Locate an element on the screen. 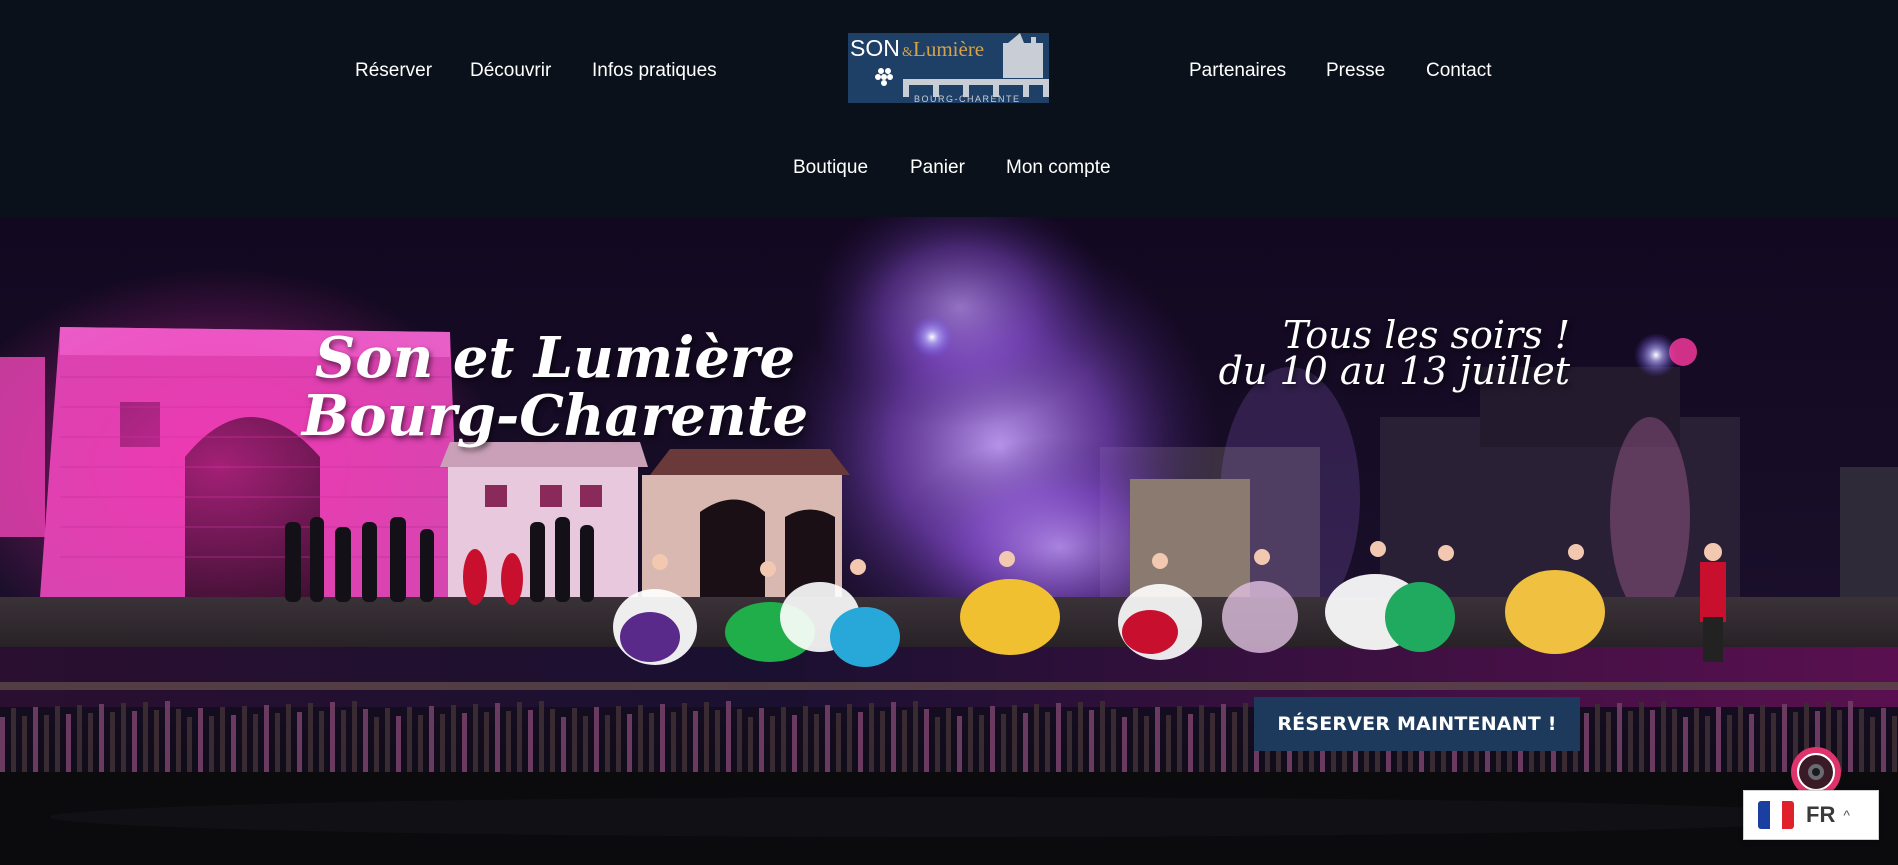  site-logo: SON & Lumière BOURG-CHARENTE is located at coordinates (948, 68).